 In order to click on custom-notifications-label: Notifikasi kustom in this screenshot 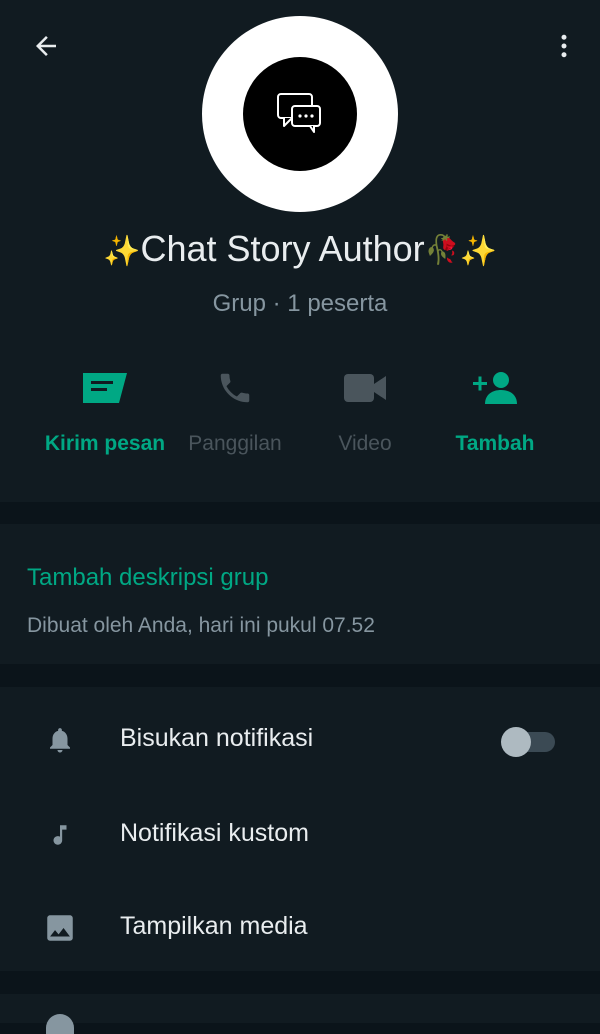, I will do `click(214, 833)`.